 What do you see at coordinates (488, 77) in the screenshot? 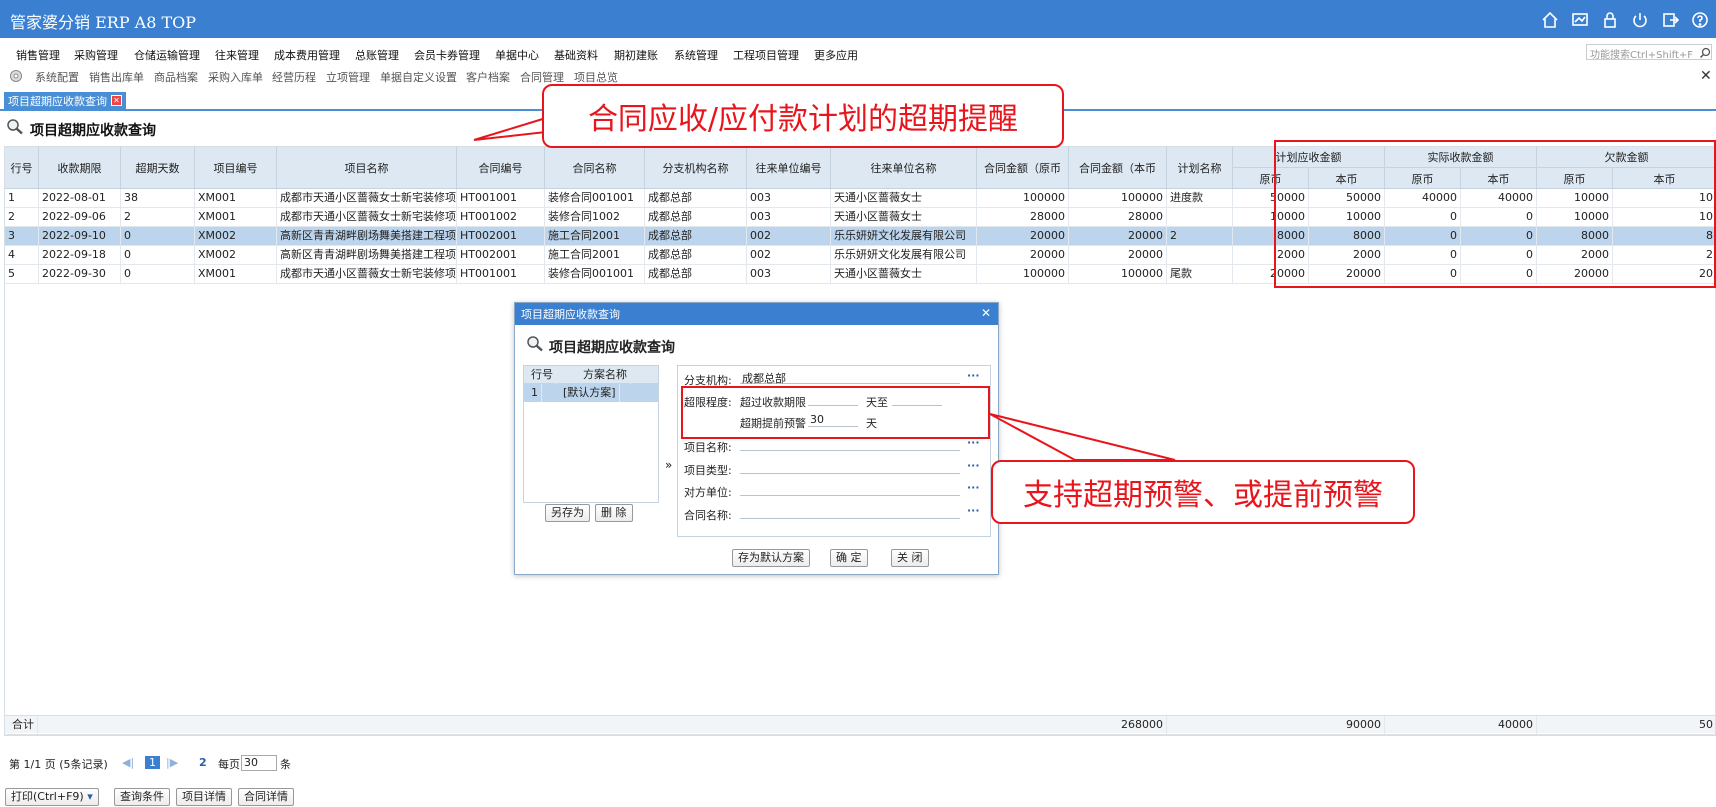
I see `quick-customer: 客户档案` at bounding box center [488, 77].